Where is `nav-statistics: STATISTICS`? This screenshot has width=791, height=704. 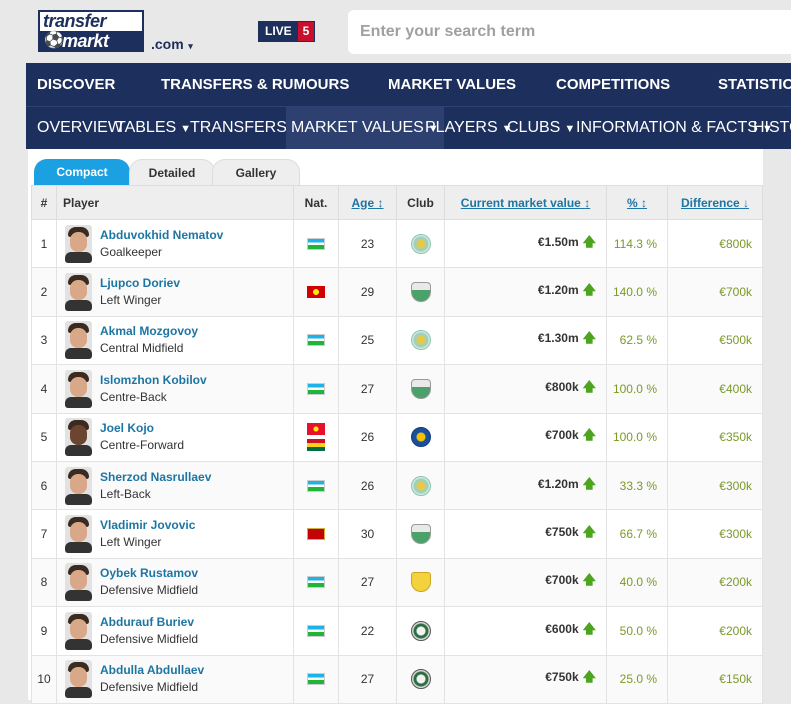
nav-statistics: STATISTICS is located at coordinates (754, 84).